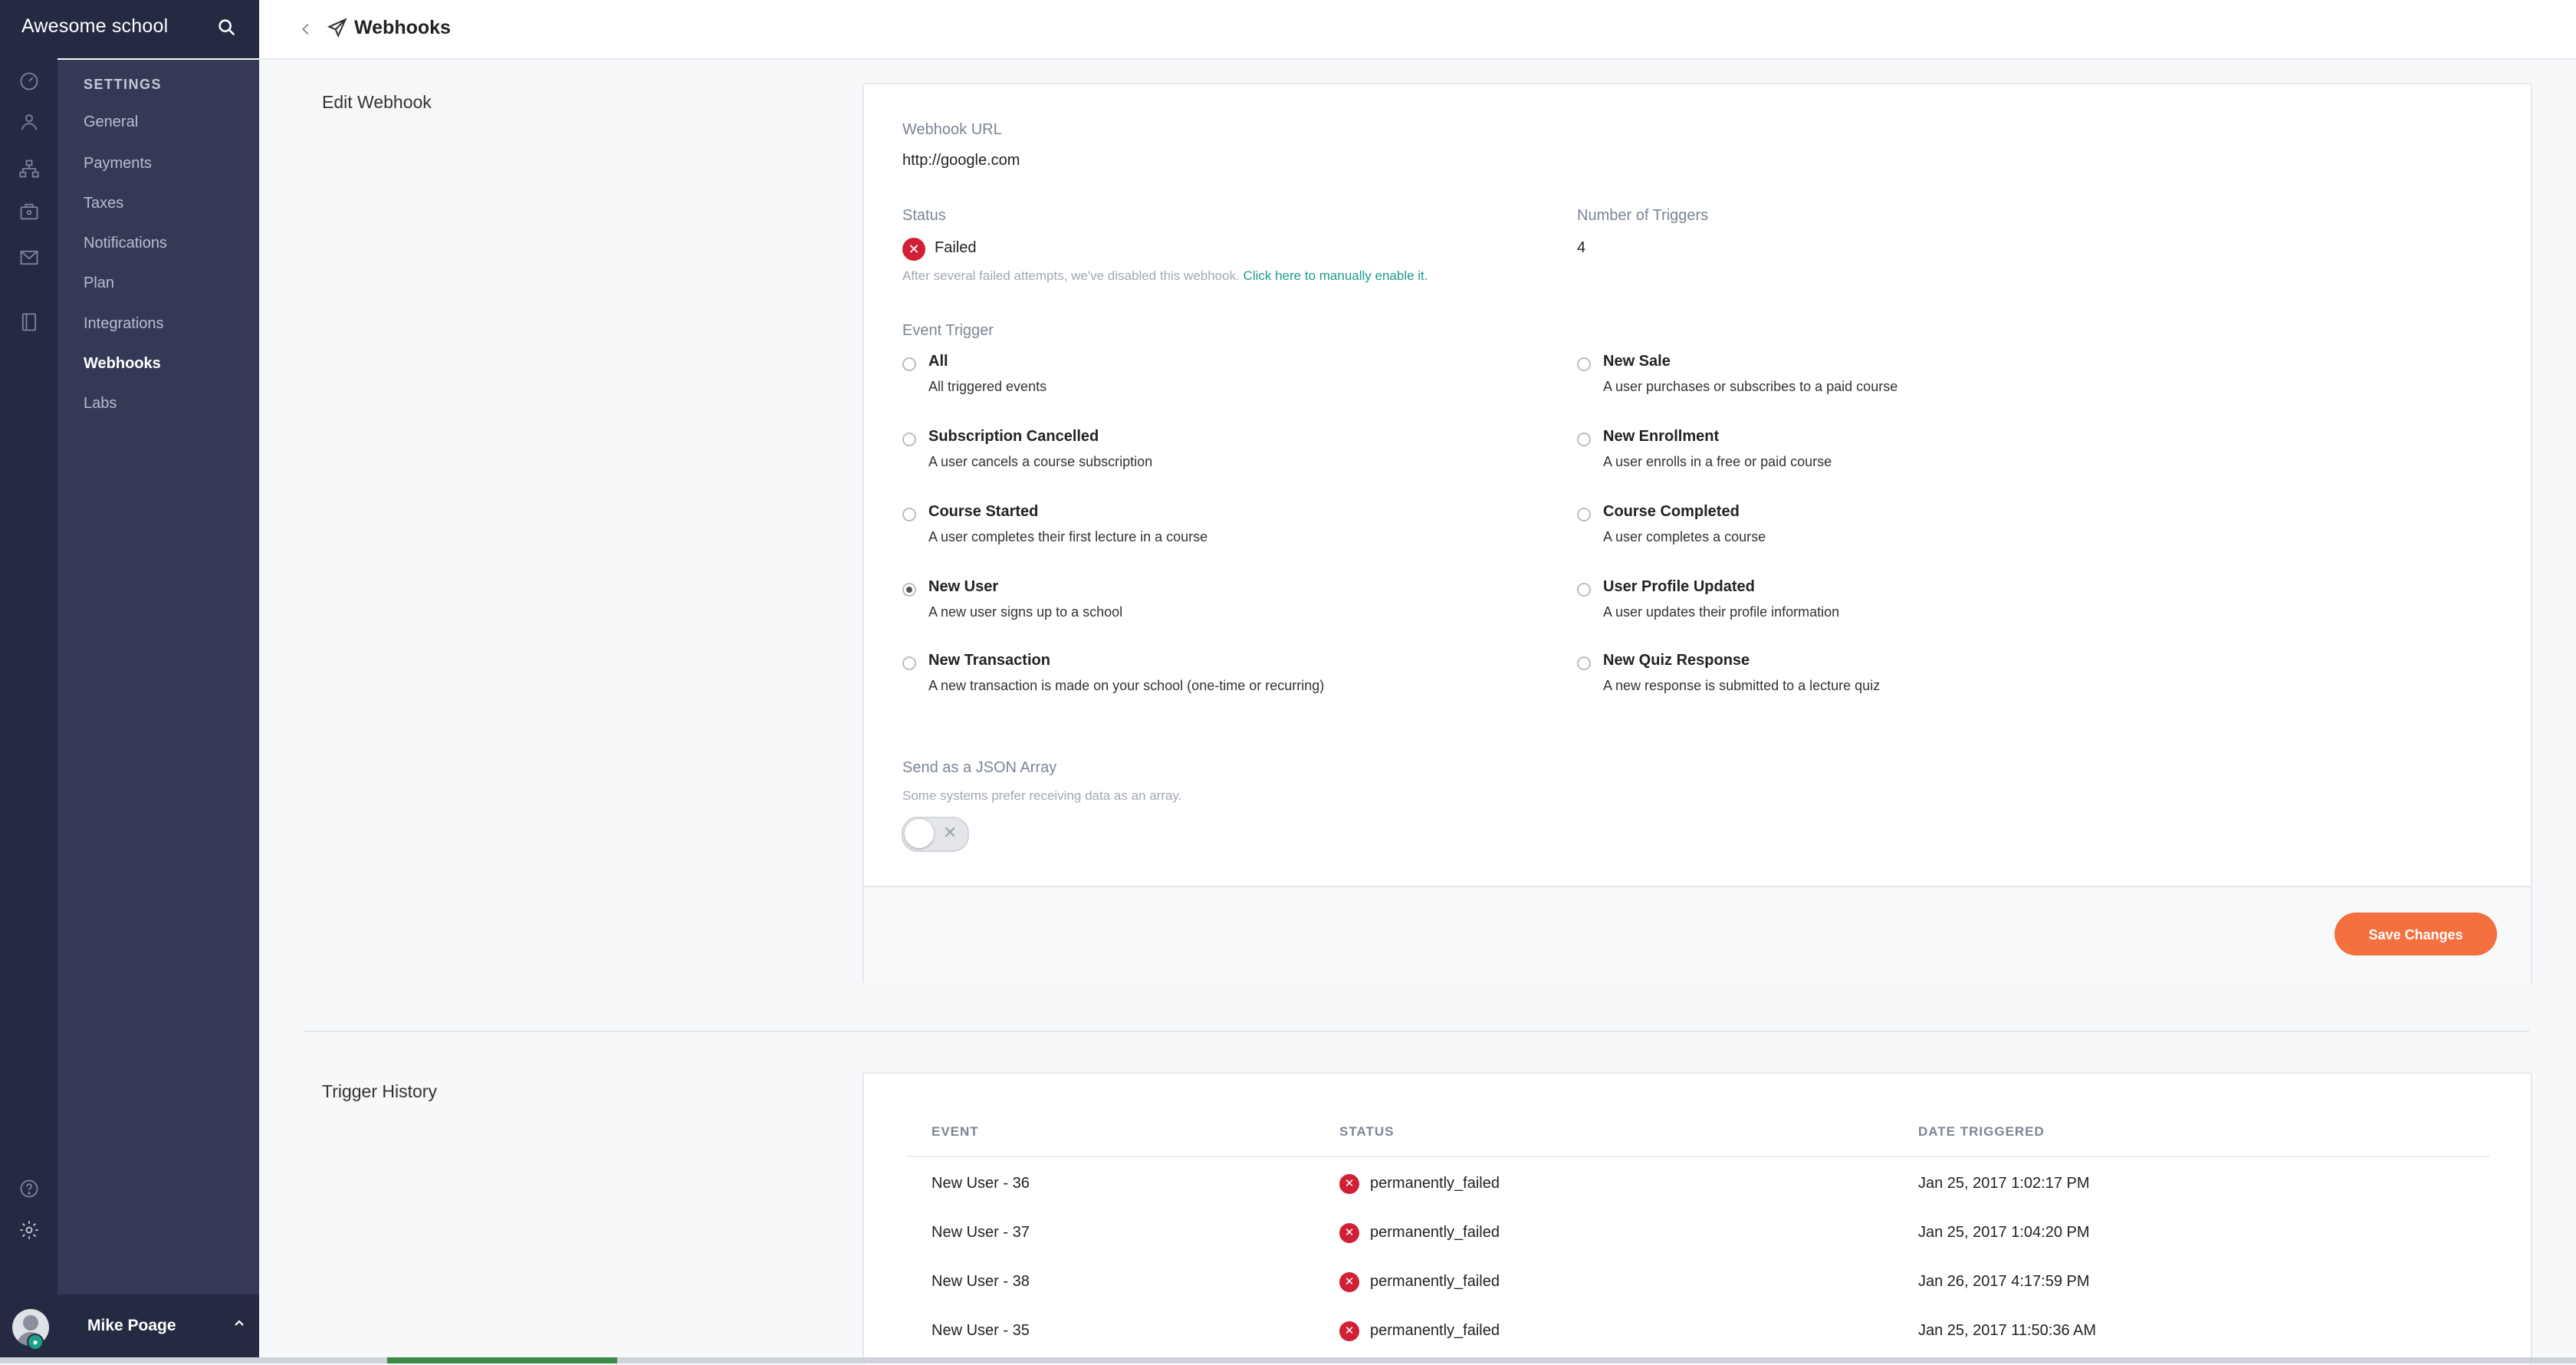 Image resolution: width=2576 pixels, height=1365 pixels. Describe the element at coordinates (1288, 1360) in the screenshot. I see `window-bottom-edge` at that location.